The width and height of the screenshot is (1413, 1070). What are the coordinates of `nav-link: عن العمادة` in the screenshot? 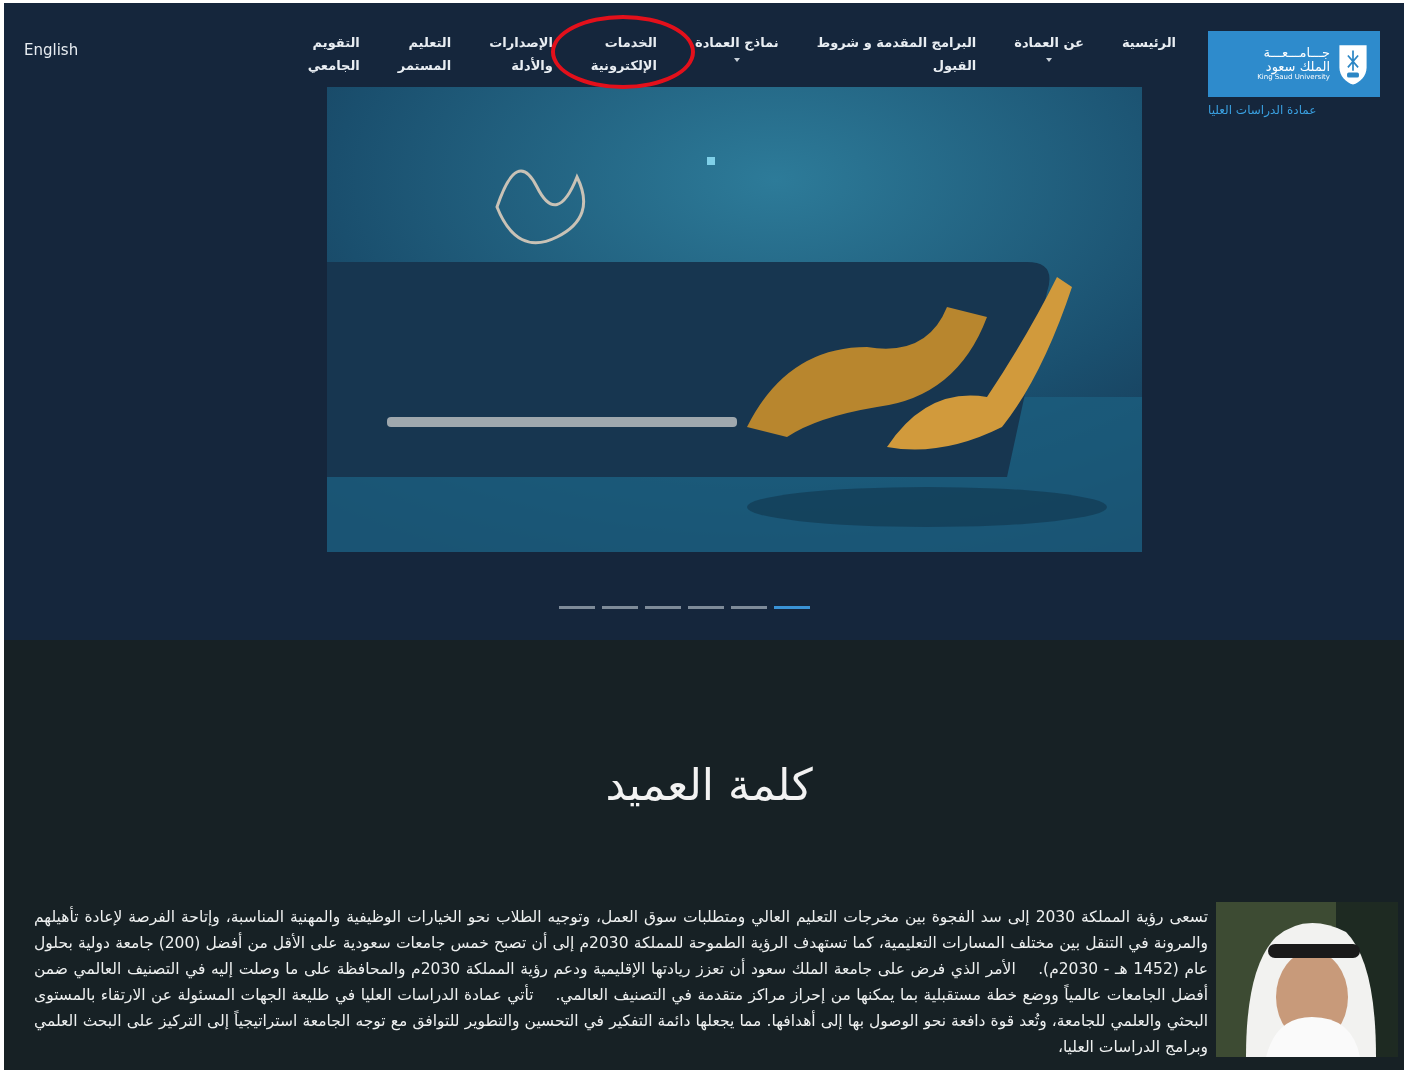 It's located at (1049, 42).